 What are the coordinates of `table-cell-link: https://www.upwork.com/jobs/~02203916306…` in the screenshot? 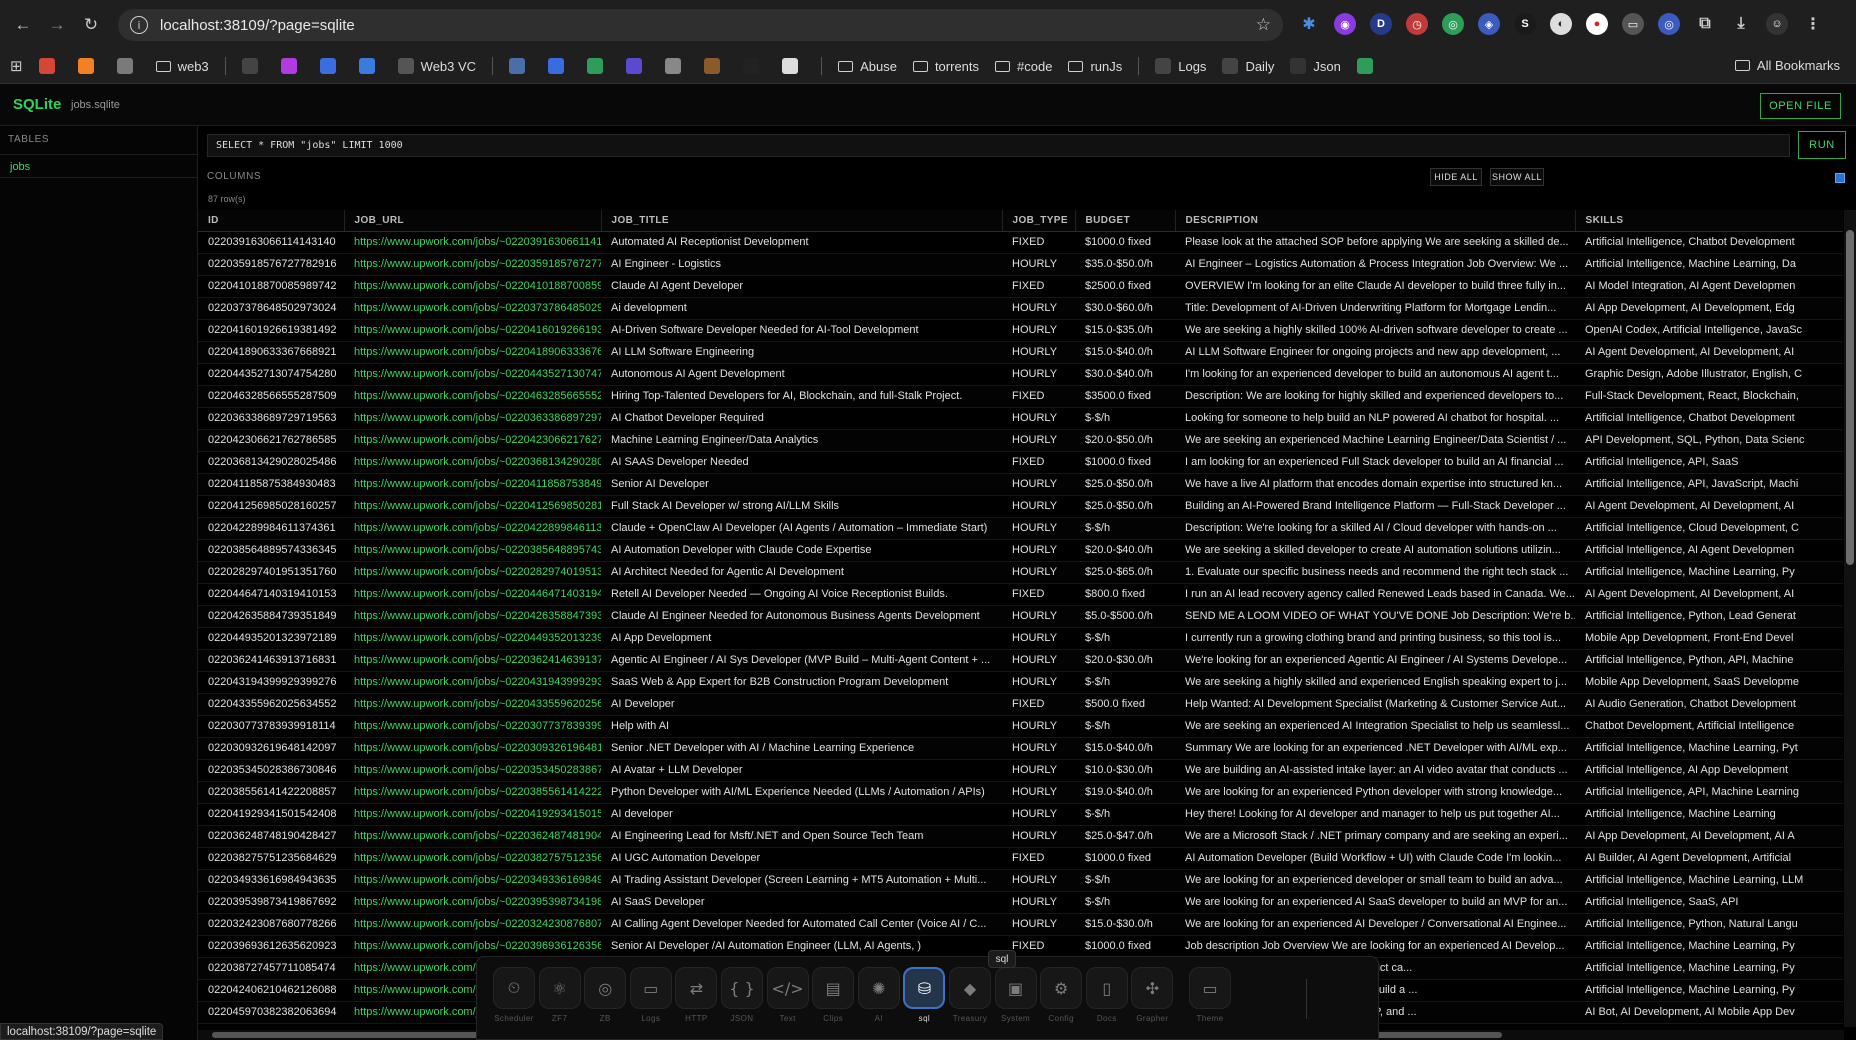 It's located at (472, 242).